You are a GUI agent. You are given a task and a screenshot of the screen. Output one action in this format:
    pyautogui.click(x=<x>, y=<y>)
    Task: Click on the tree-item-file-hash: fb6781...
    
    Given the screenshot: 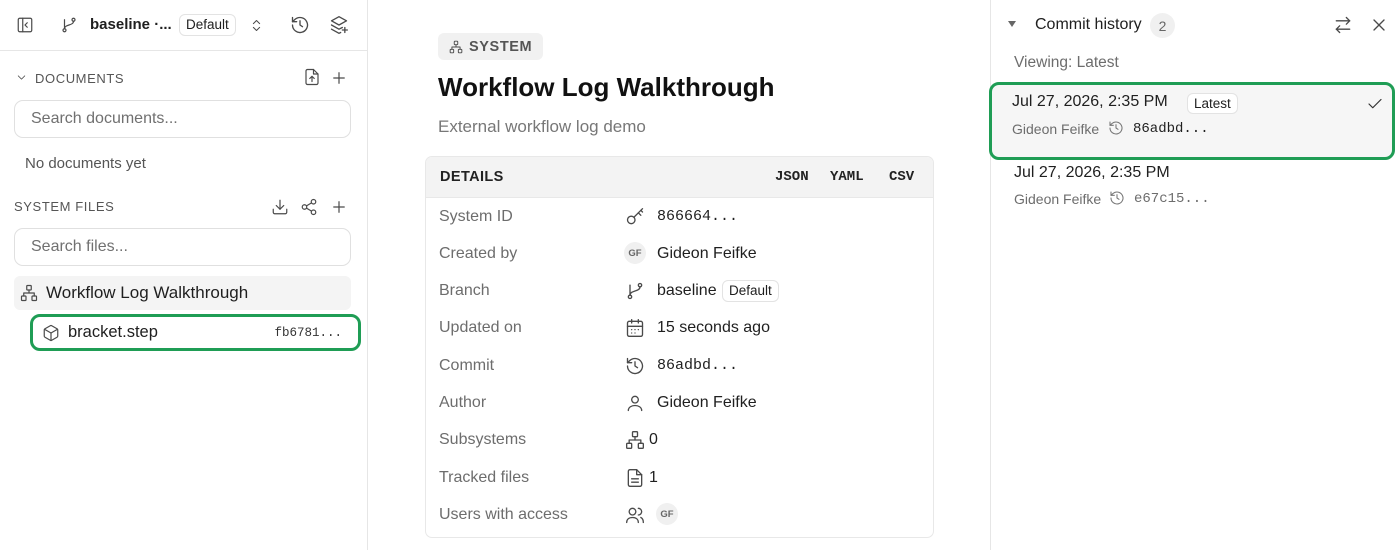 What is the action you would take?
    pyautogui.click(x=308, y=332)
    